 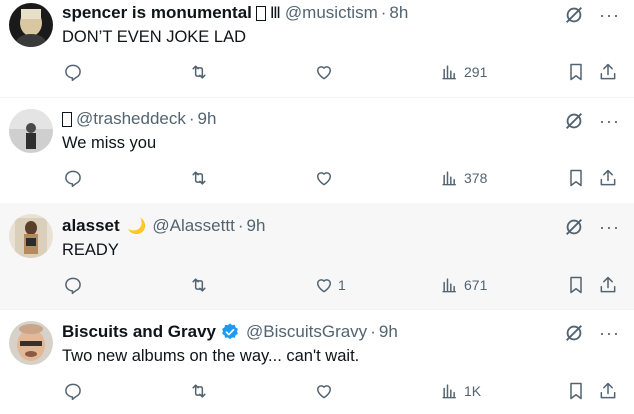 What do you see at coordinates (398, 13) in the screenshot?
I see `timestamp: 8h` at bounding box center [398, 13].